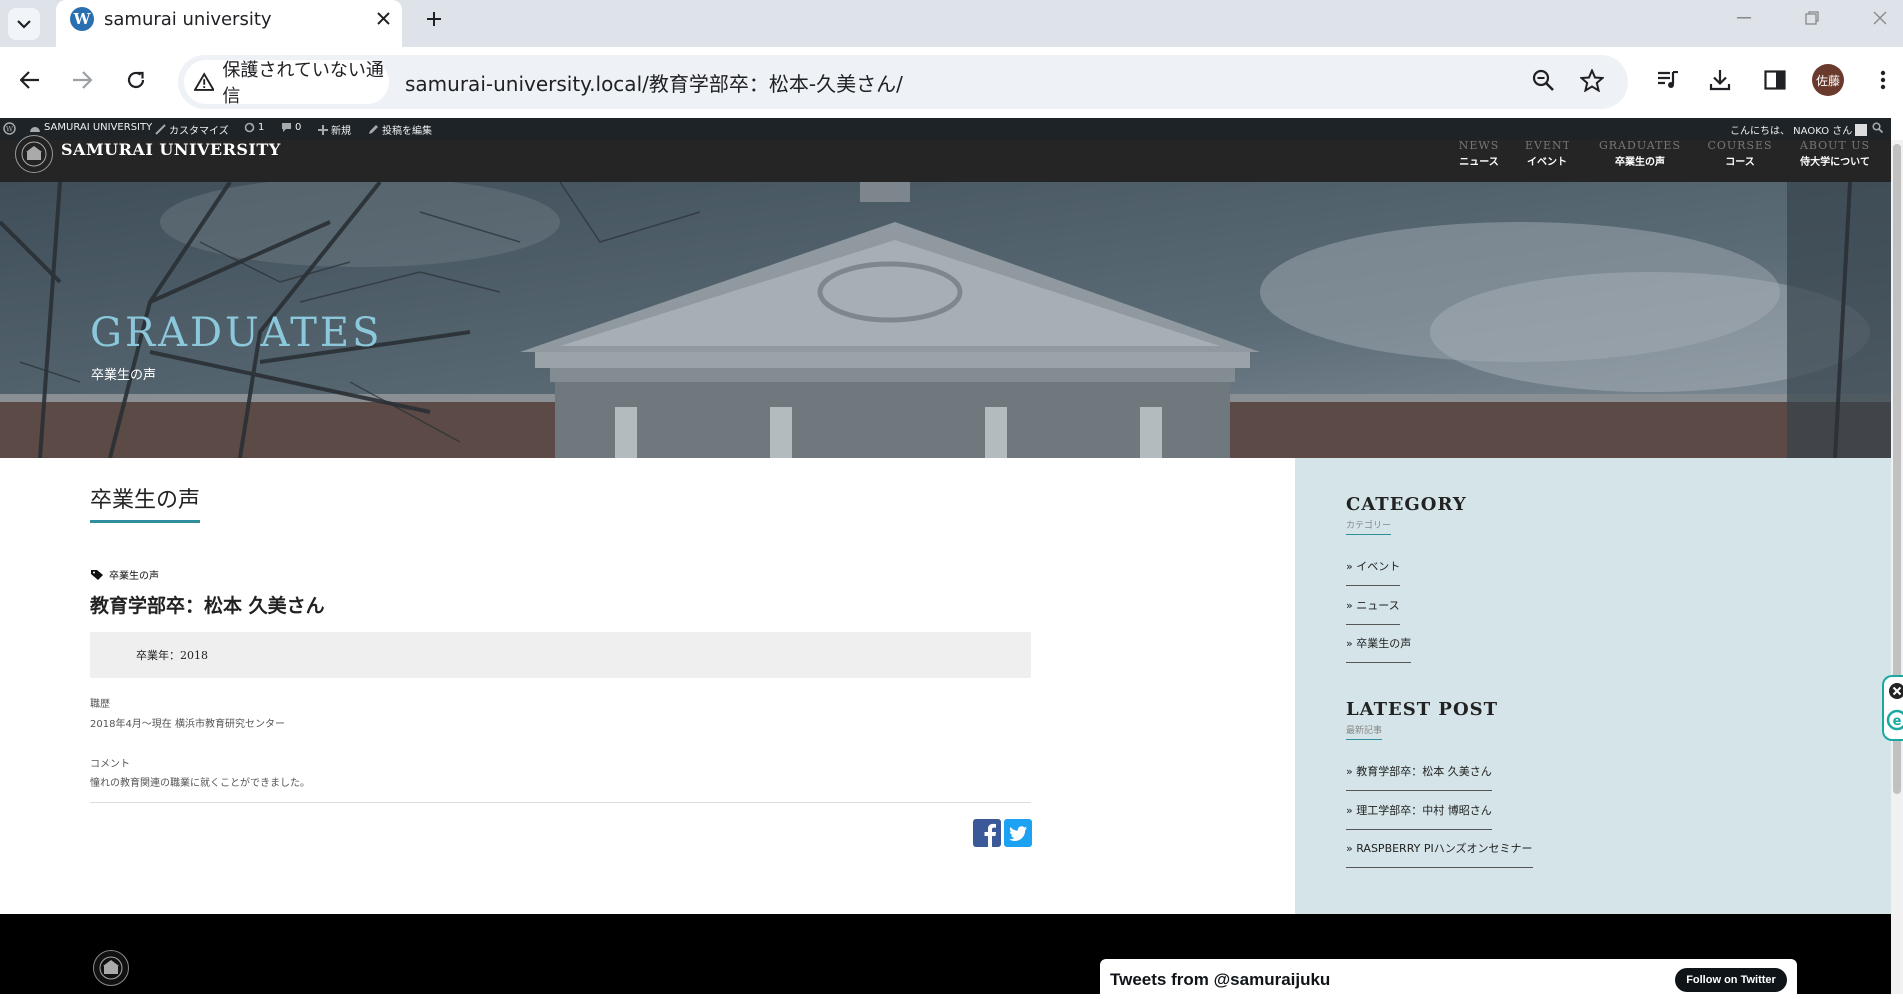 This screenshot has height=999, width=1903. I want to click on media-controls-button, so click(1668, 80).